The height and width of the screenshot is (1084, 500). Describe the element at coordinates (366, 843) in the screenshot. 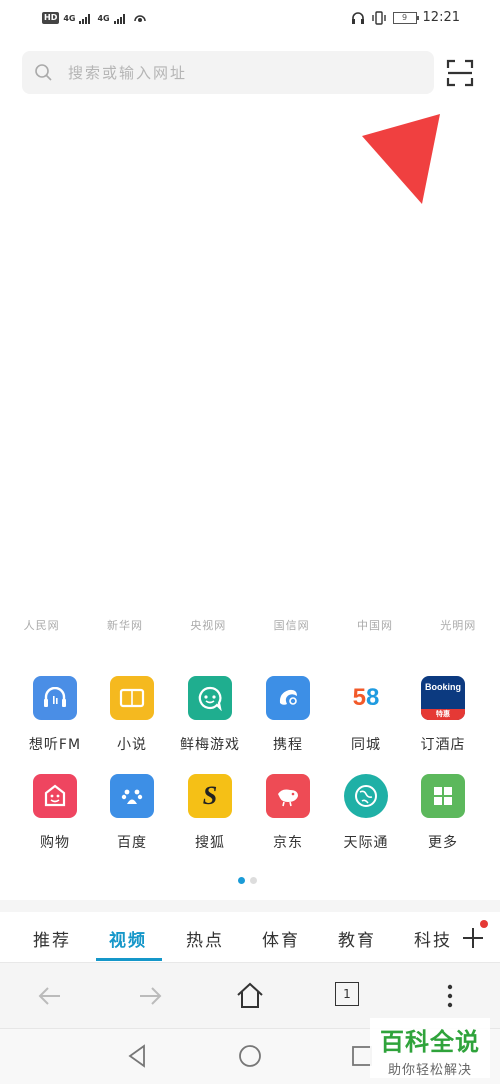

I see `app-label: 天际通` at that location.